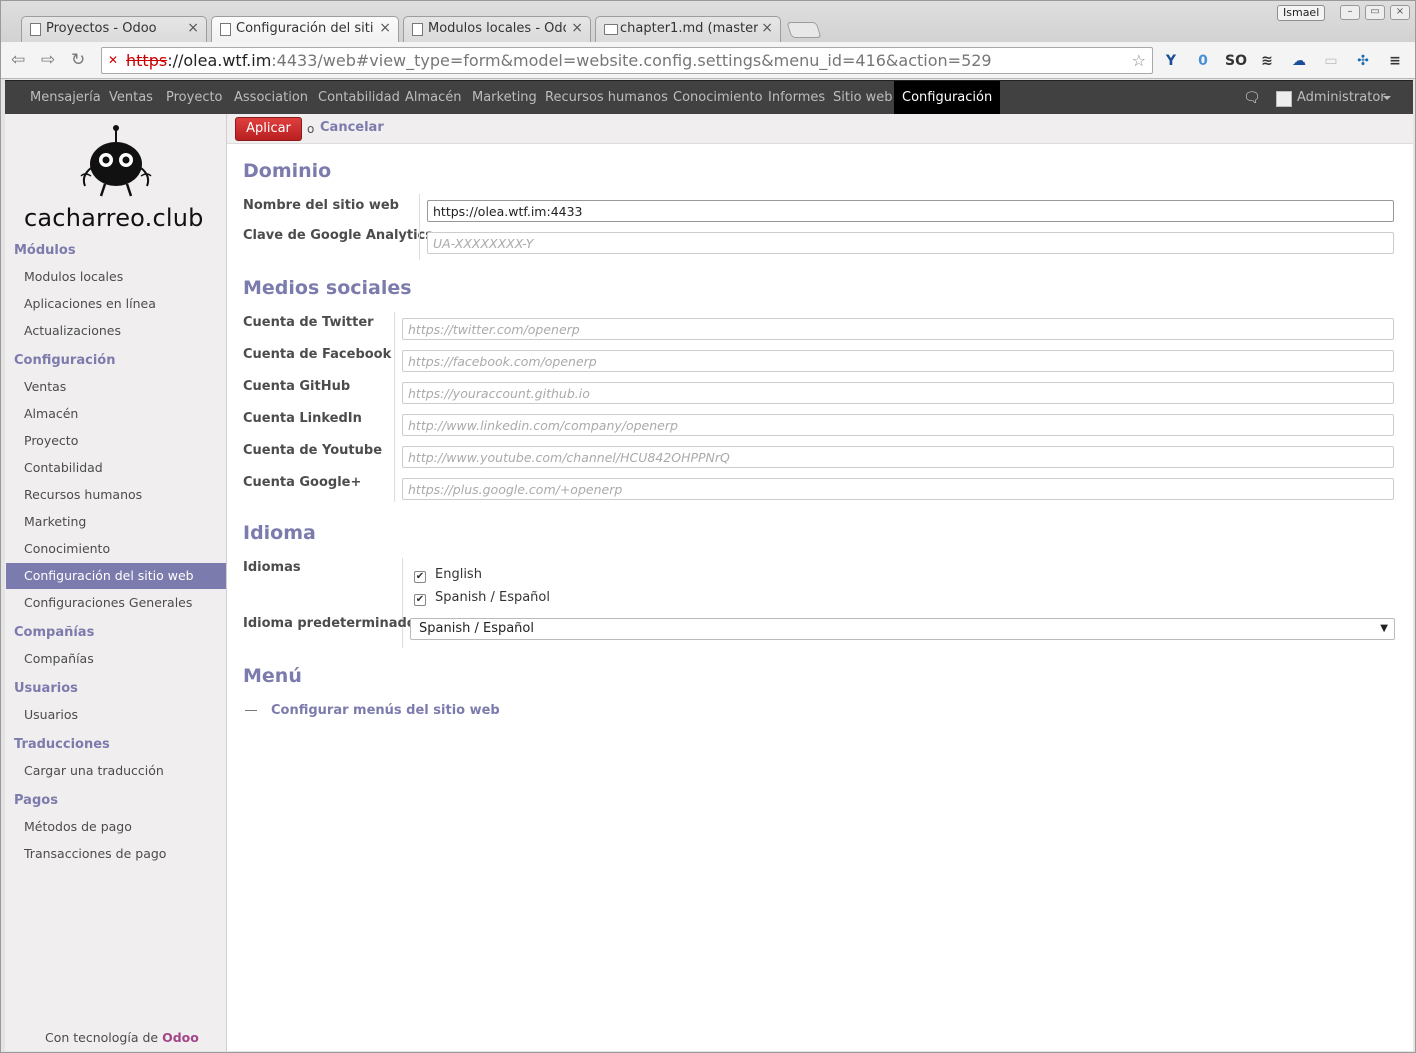 Image resolution: width=1416 pixels, height=1053 pixels. Describe the element at coordinates (611, 29) in the screenshot. I see `book-icon` at that location.